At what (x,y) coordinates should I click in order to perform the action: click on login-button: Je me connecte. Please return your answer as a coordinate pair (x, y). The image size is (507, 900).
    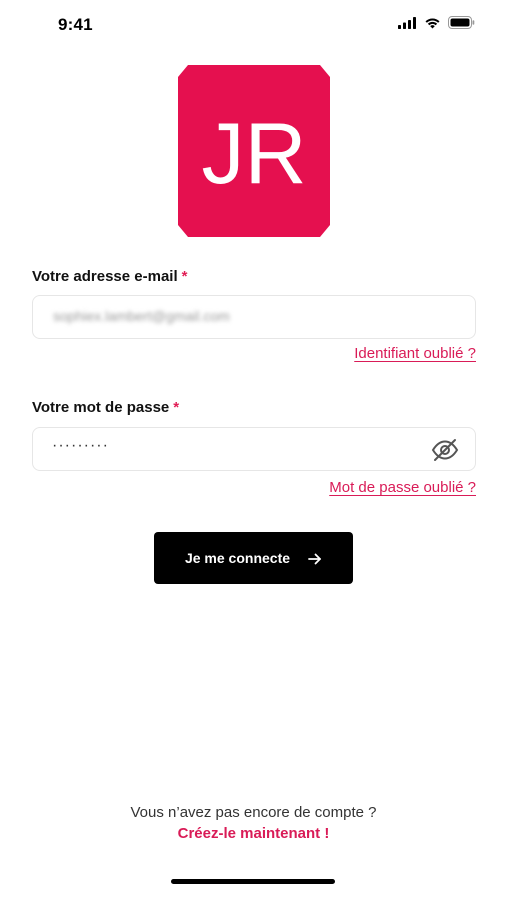
    Looking at the image, I should click on (253, 558).